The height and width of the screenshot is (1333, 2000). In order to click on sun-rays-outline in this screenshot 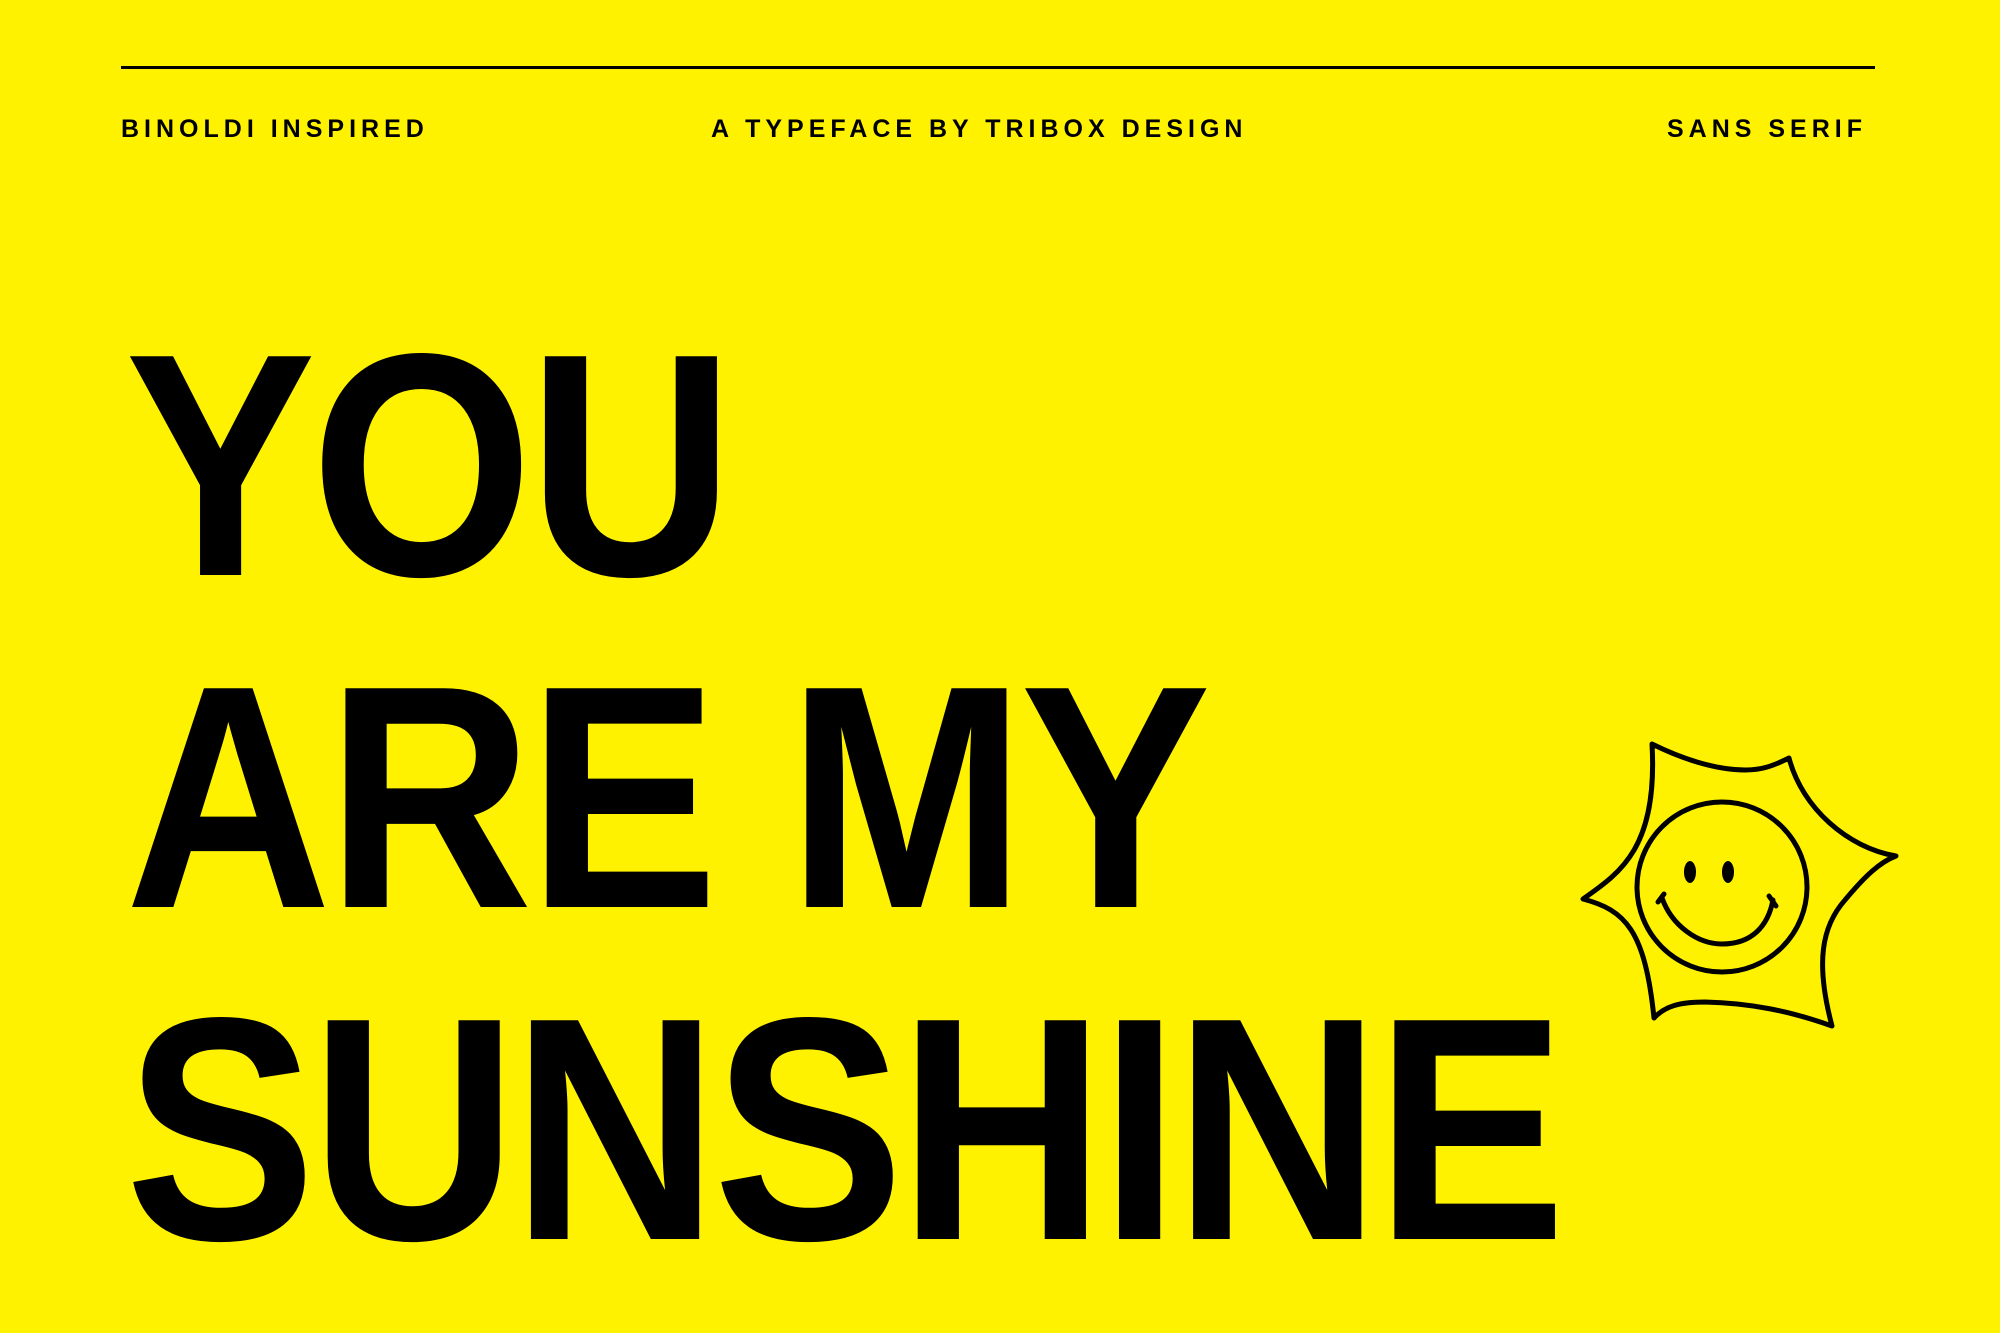, I will do `click(1739, 885)`.